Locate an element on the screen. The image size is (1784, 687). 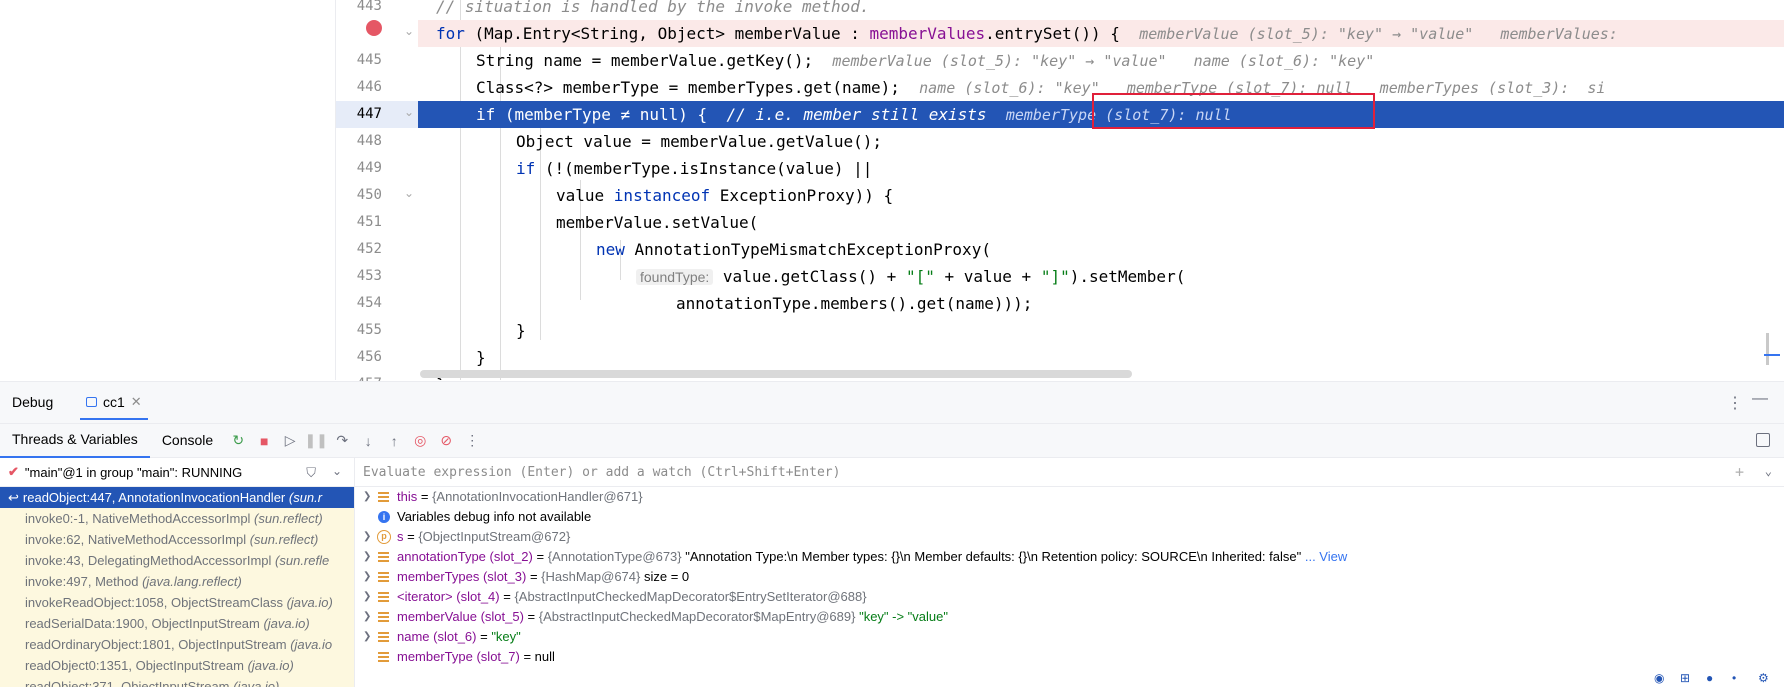
debug-title: Debug is located at coordinates (33, 402).